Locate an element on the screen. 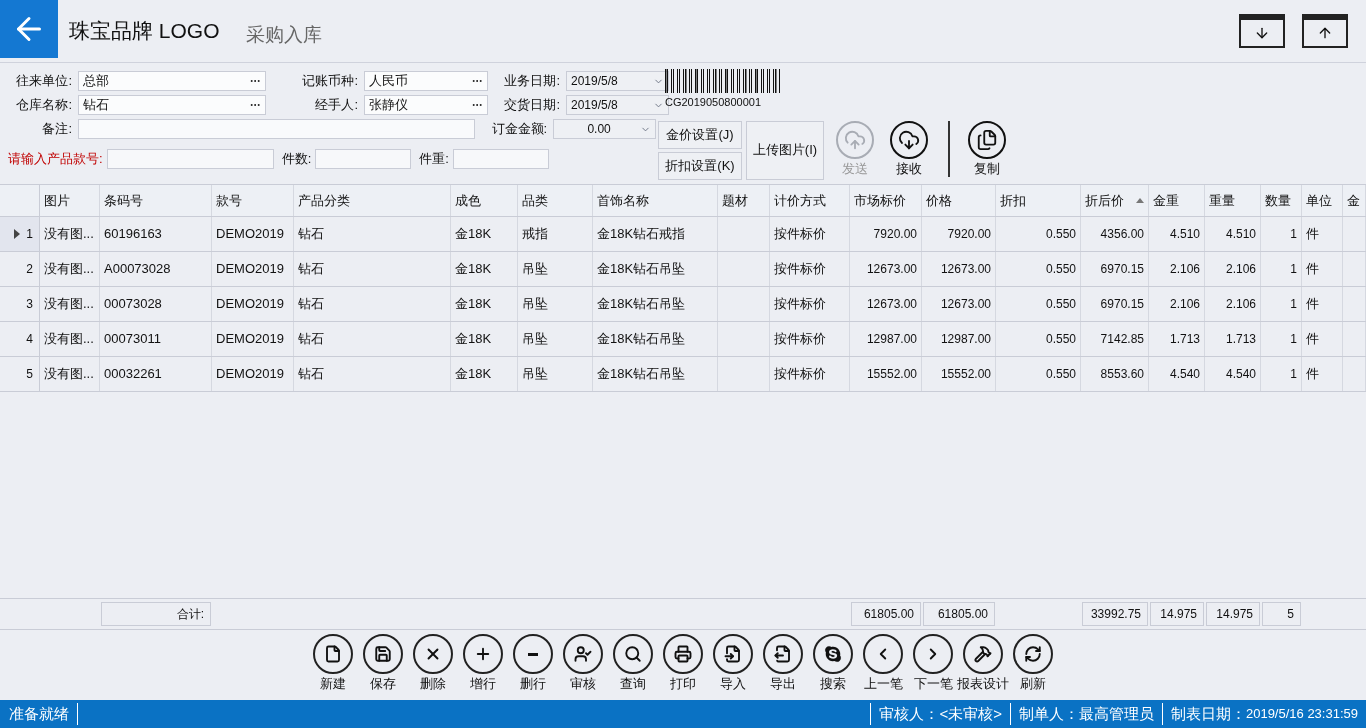  column-header: 数量 is located at coordinates (1281, 200).